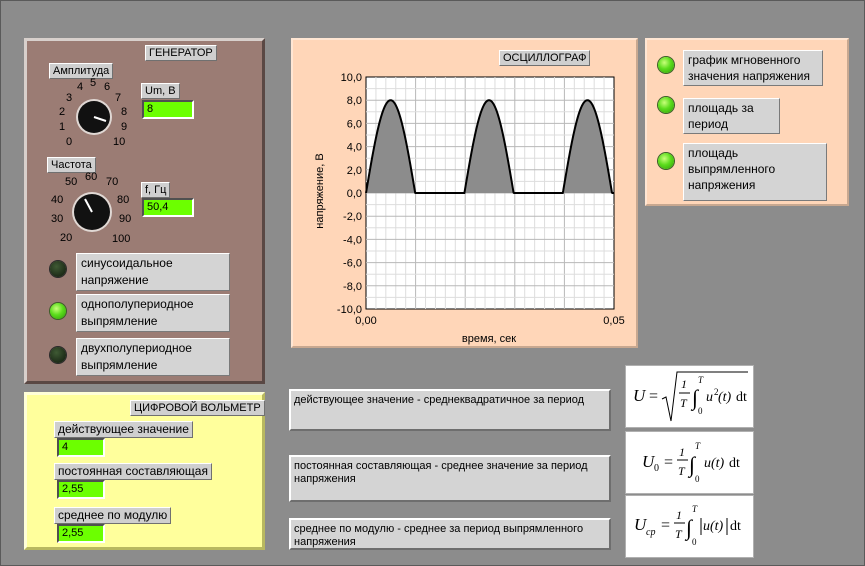 The height and width of the screenshot is (566, 865). What do you see at coordinates (153, 357) in the screenshot?
I see `full-wave-mode-button: двухполупериодное выпрямление` at bounding box center [153, 357].